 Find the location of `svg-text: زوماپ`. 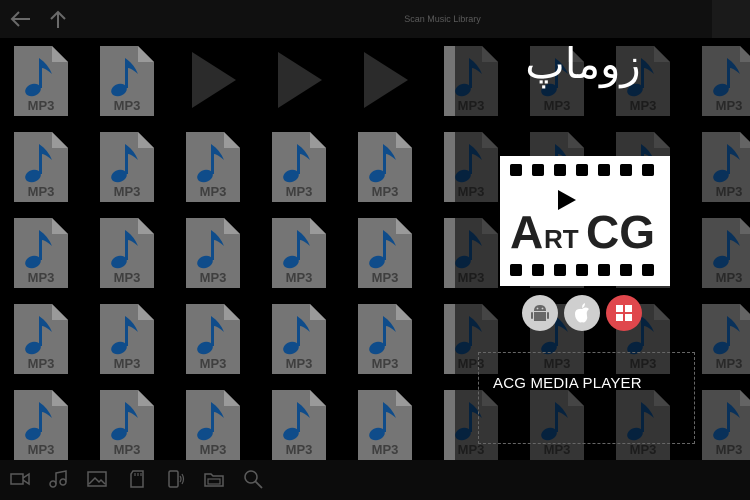

svg-text: زوماپ is located at coordinates (582, 63).